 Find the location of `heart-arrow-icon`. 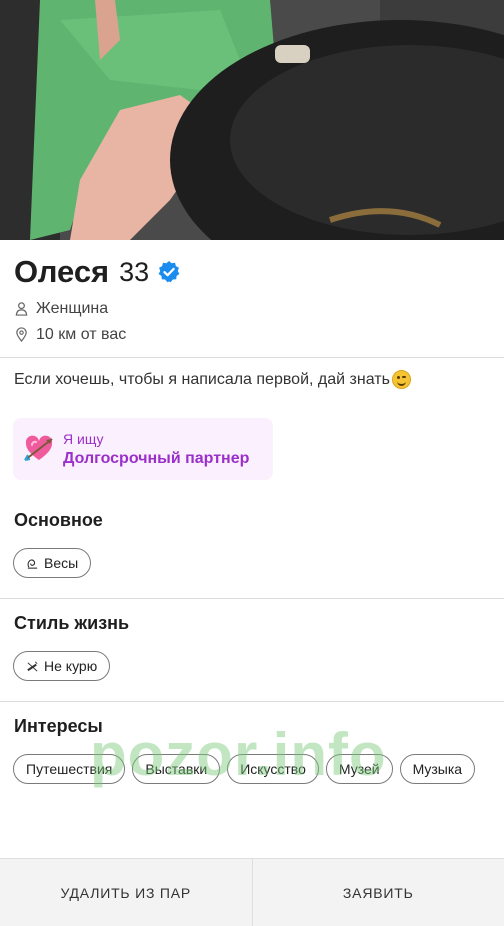

heart-arrow-icon is located at coordinates (39, 449).